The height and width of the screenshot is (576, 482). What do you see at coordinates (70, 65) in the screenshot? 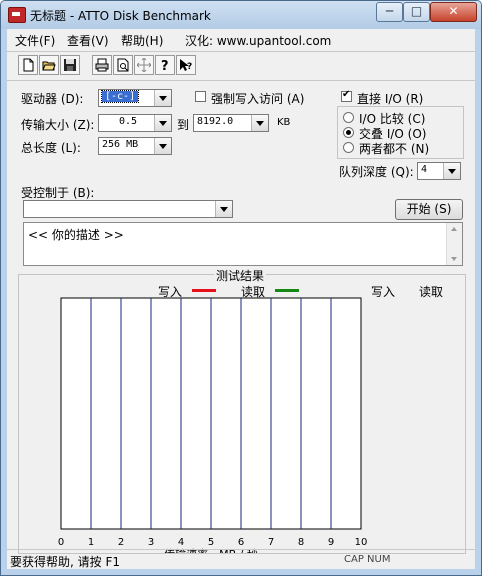
I see `save-icon` at bounding box center [70, 65].